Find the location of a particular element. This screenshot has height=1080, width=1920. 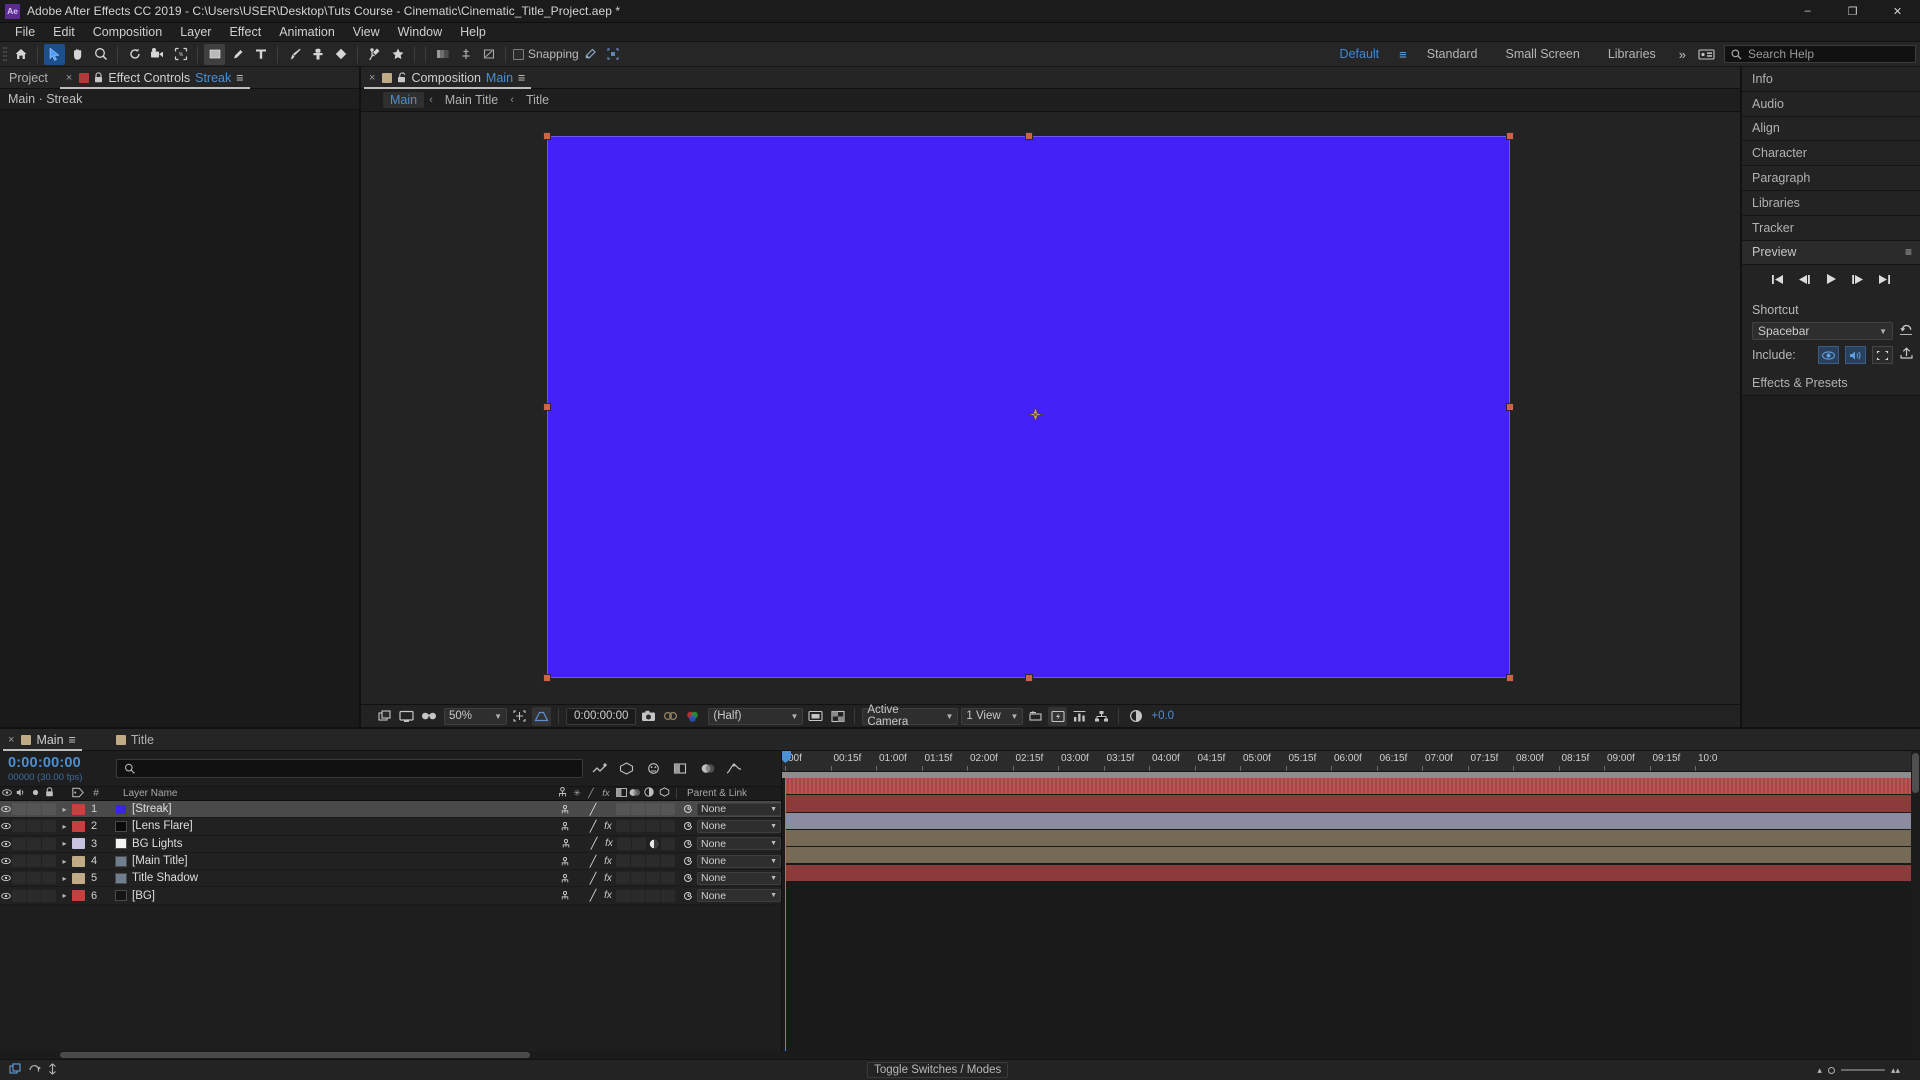

timeline-horizontal-scrollbar is located at coordinates (960, 1055).